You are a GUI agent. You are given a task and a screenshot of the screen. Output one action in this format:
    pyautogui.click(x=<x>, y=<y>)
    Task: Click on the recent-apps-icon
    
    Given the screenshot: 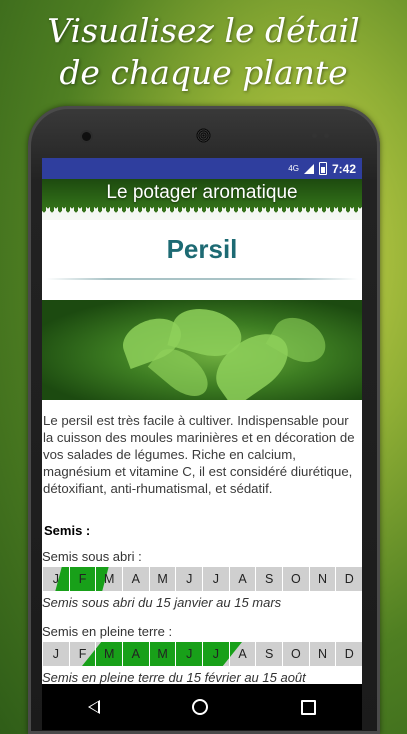 What is the action you would take?
    pyautogui.click(x=308, y=707)
    